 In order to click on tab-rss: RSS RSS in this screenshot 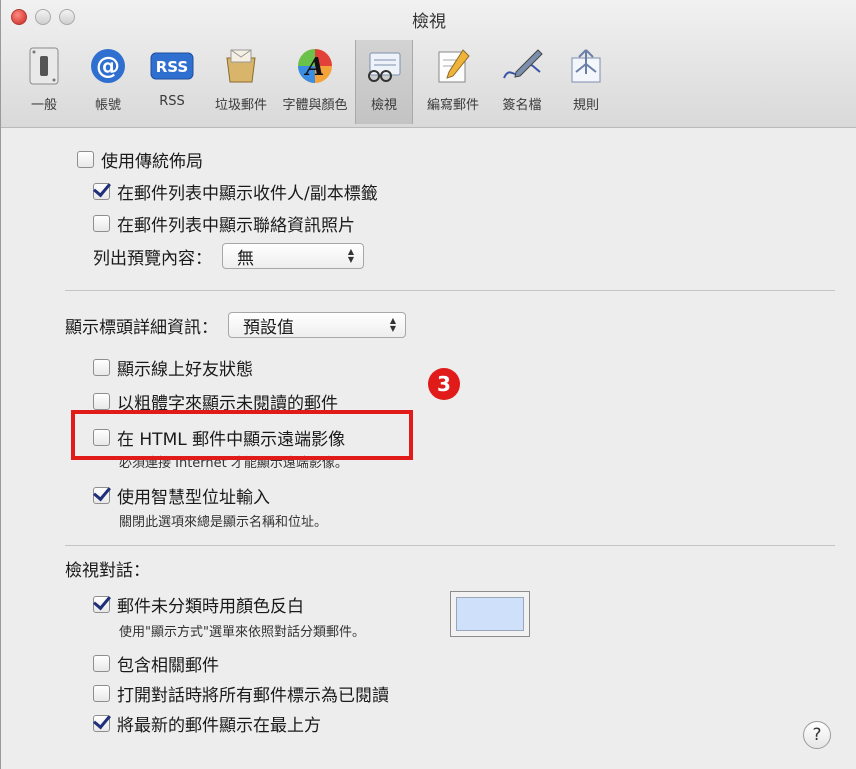, I will do `click(172, 82)`.